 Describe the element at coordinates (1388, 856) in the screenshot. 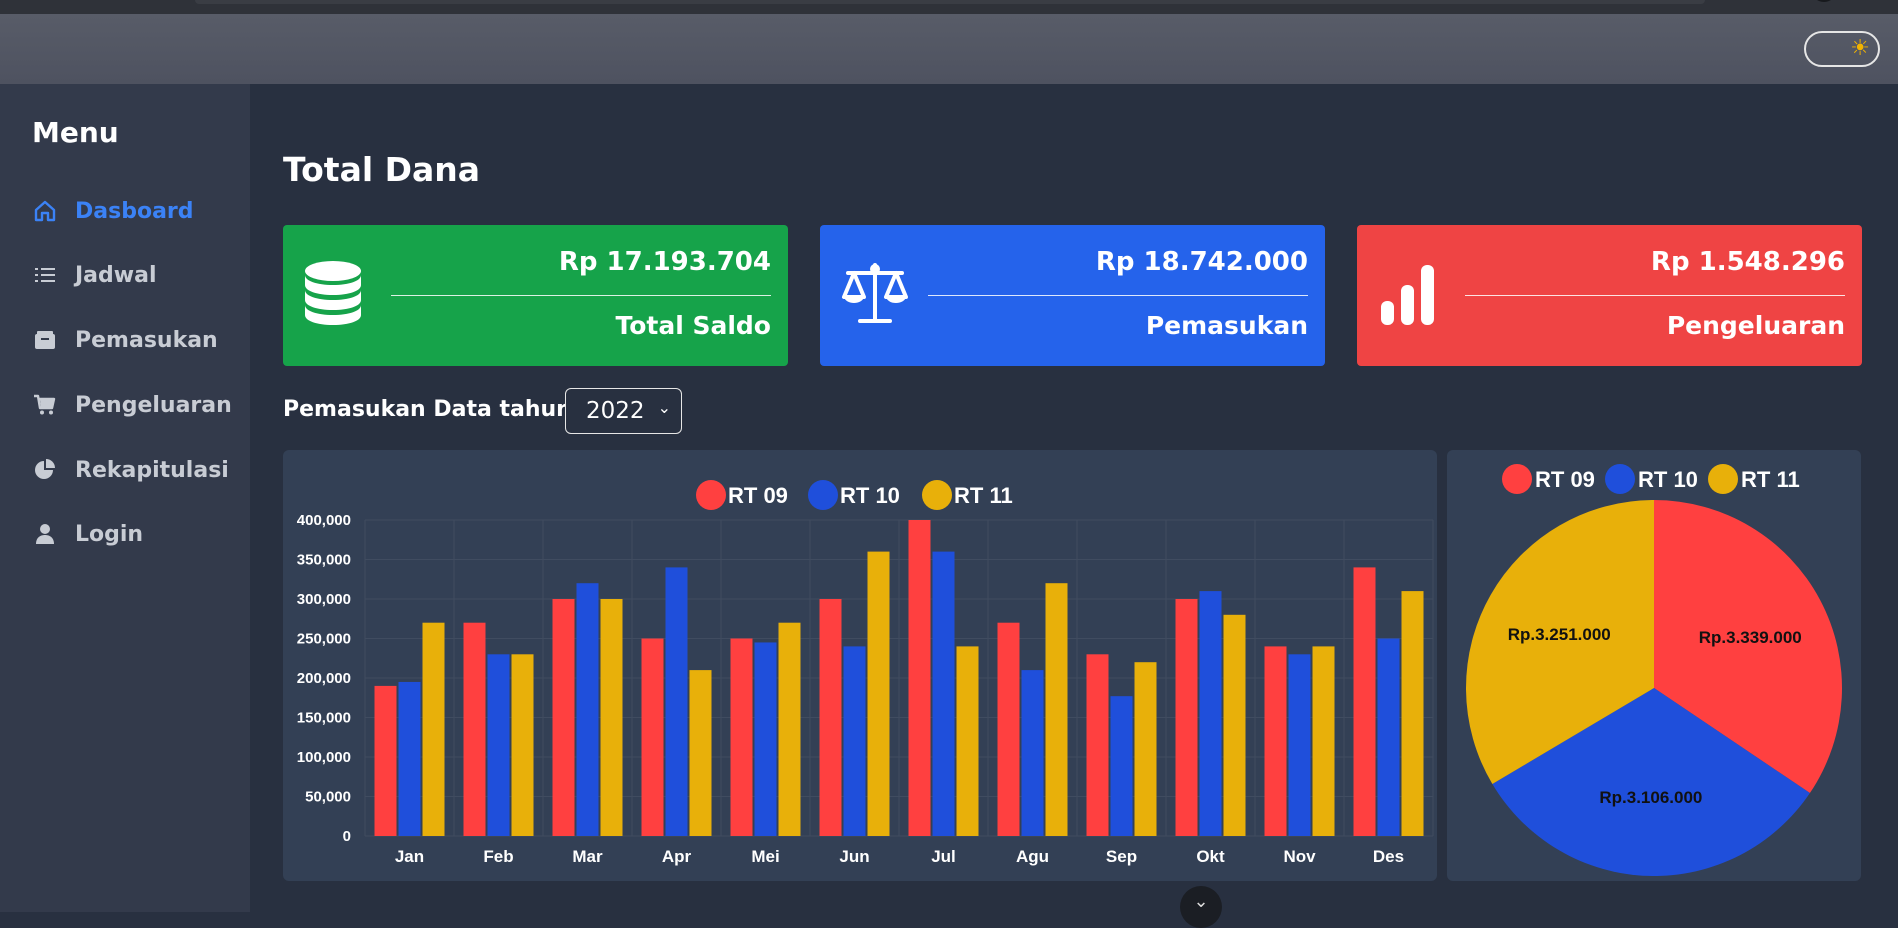

I see `x-tick-label: Des` at that location.